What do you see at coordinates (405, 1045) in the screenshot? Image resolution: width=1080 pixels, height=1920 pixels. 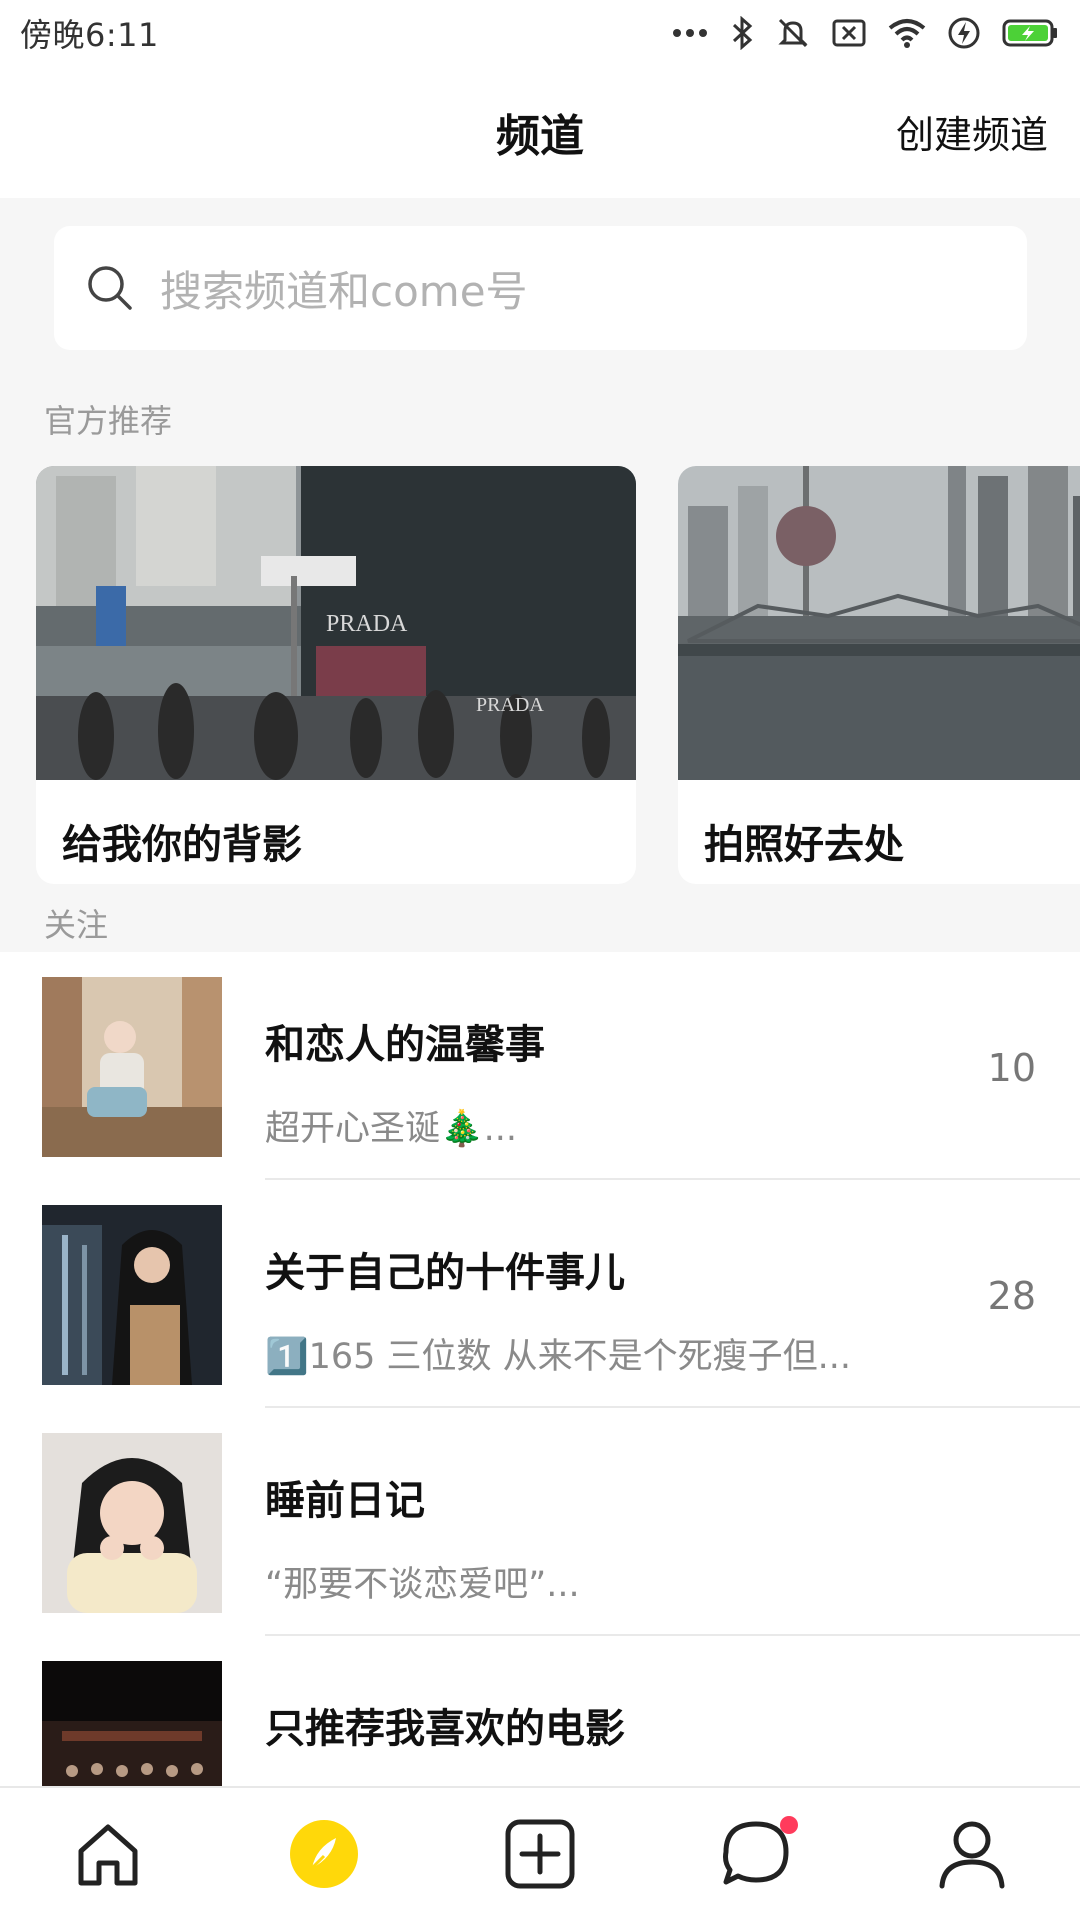 I see `channel-title: 和恋人的温馨事` at bounding box center [405, 1045].